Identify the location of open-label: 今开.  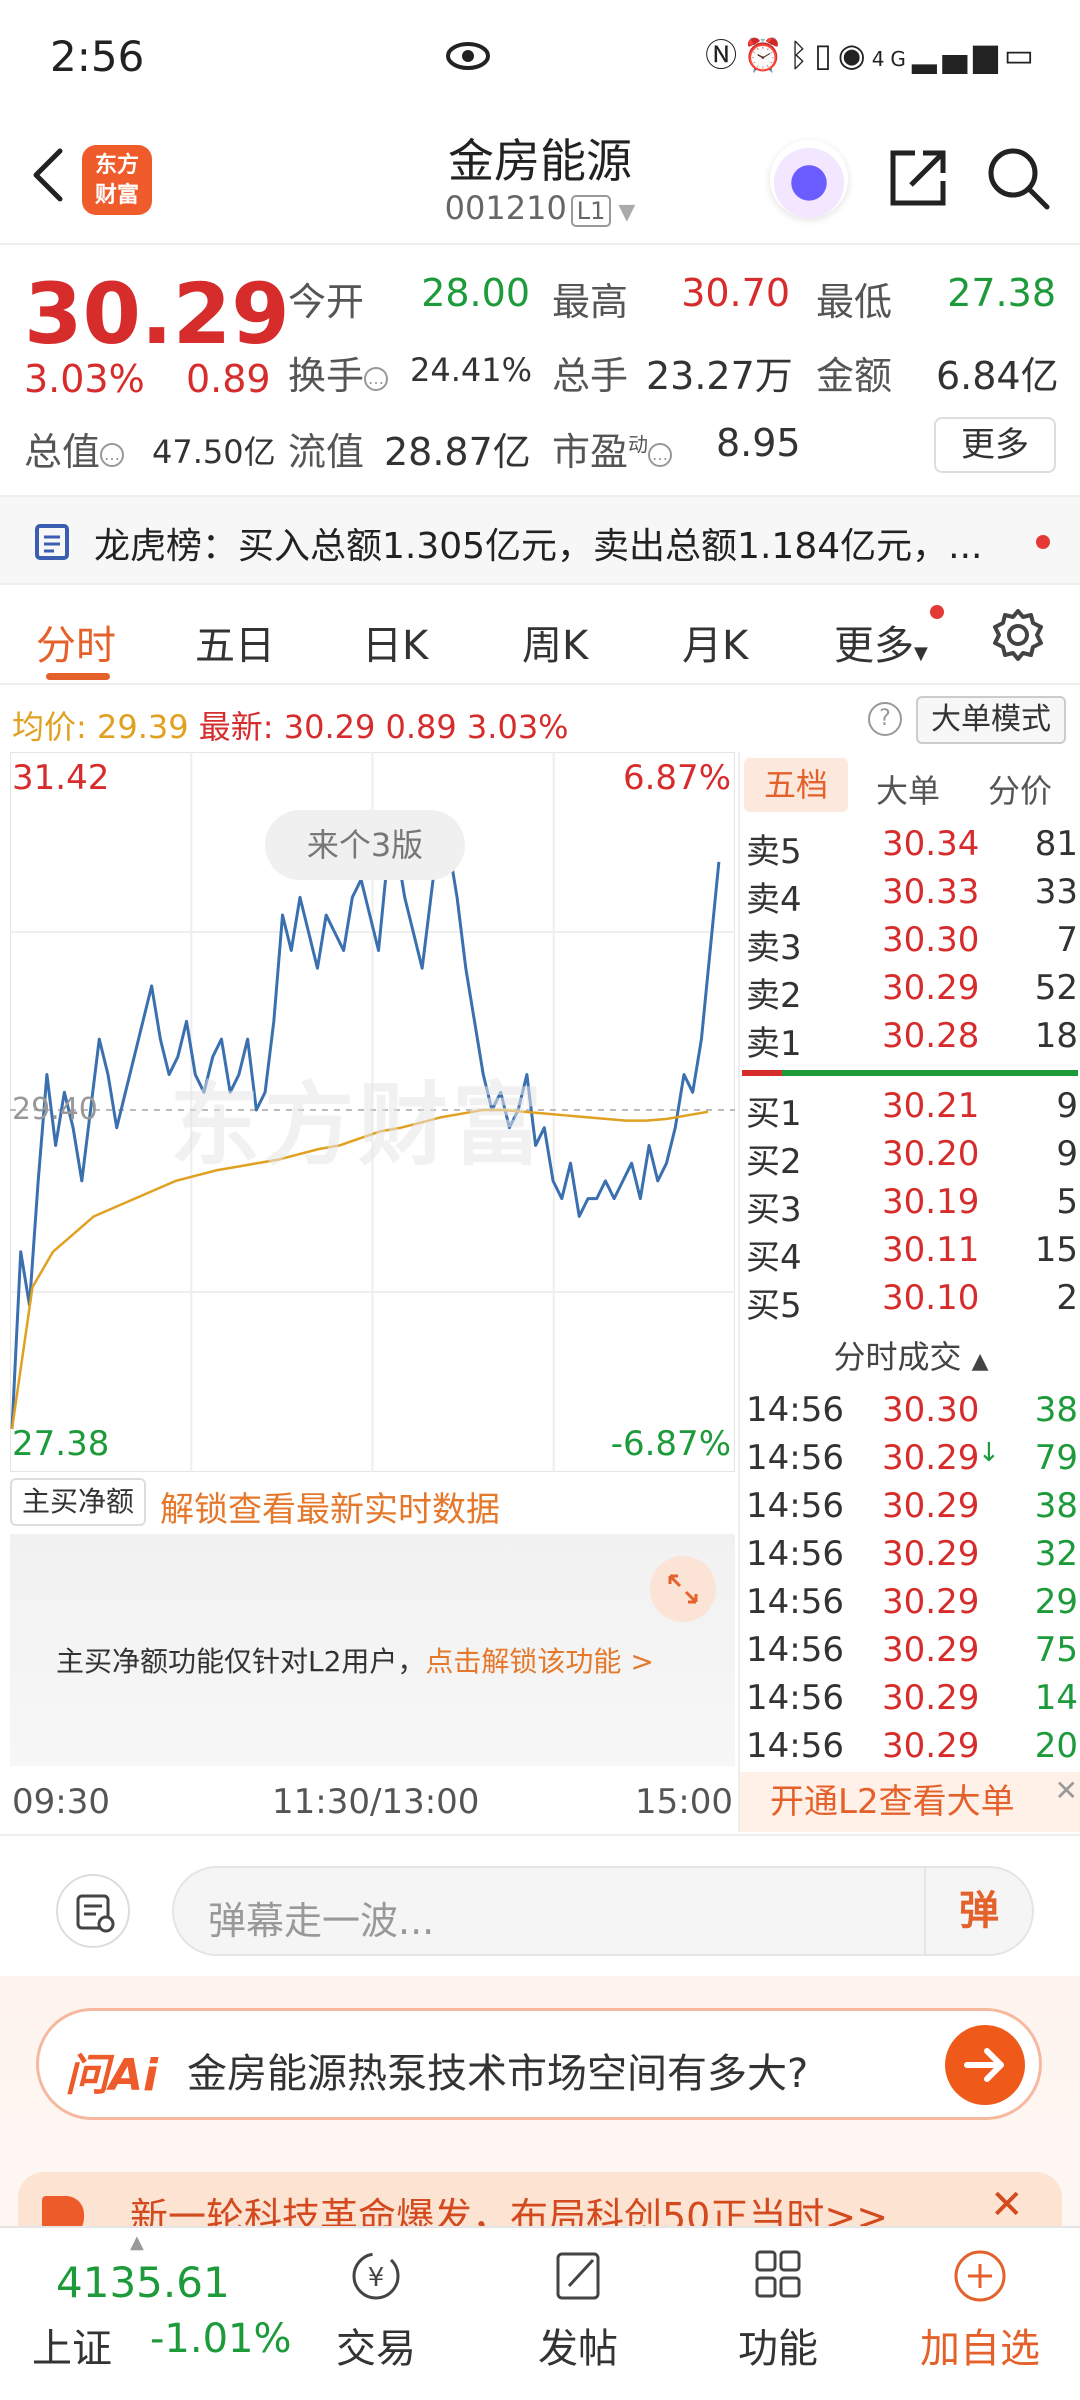
(326, 302).